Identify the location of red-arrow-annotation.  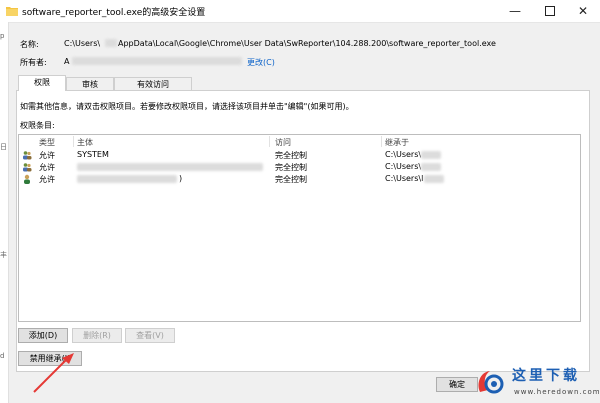
(53, 373).